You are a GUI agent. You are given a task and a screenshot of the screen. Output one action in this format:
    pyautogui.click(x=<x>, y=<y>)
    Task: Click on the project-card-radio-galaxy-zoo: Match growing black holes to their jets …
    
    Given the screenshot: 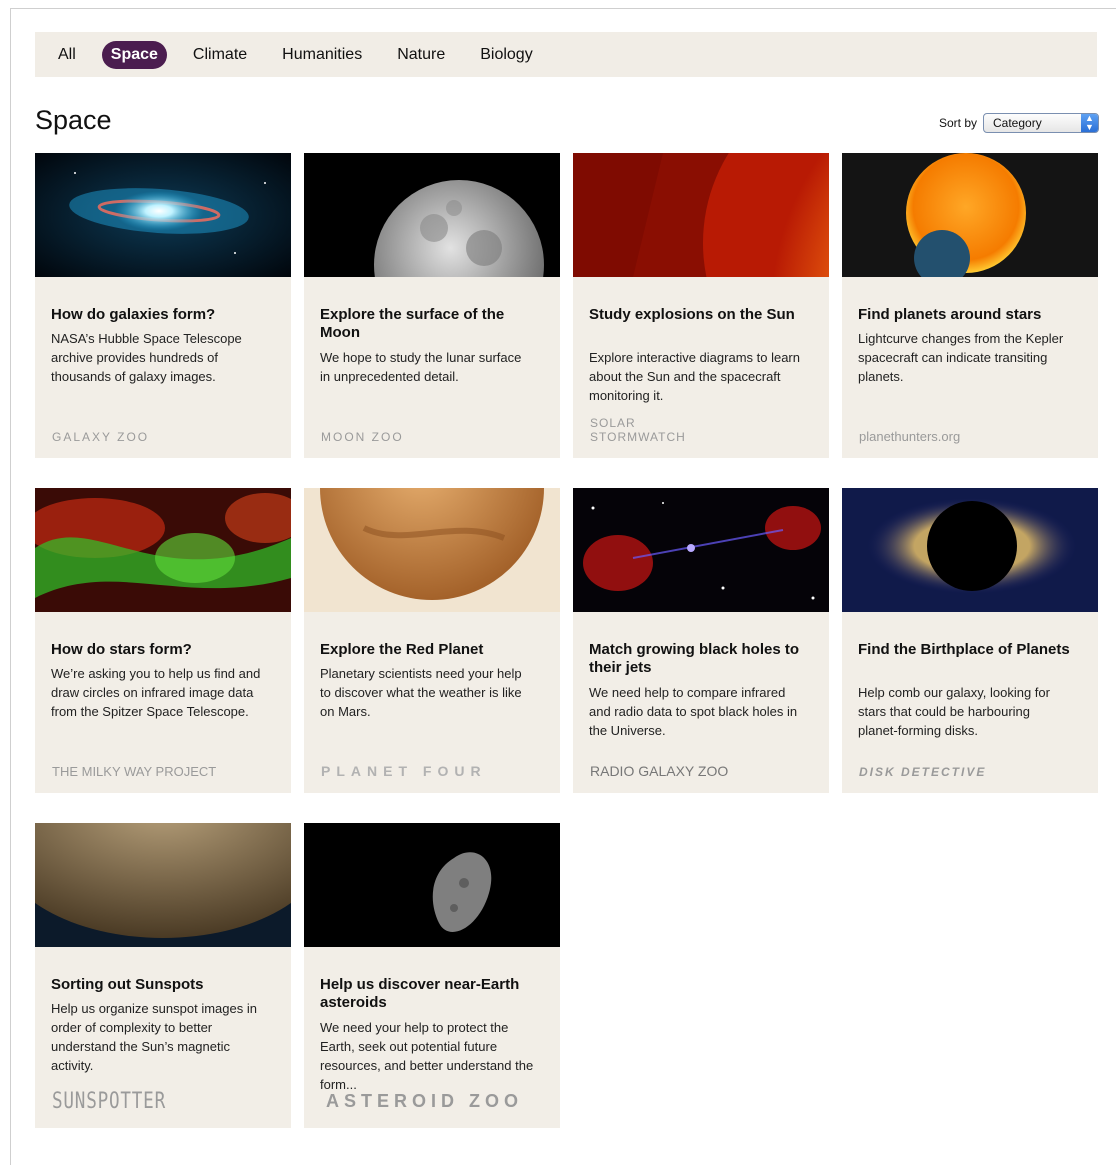 What is the action you would take?
    pyautogui.click(x=701, y=640)
    